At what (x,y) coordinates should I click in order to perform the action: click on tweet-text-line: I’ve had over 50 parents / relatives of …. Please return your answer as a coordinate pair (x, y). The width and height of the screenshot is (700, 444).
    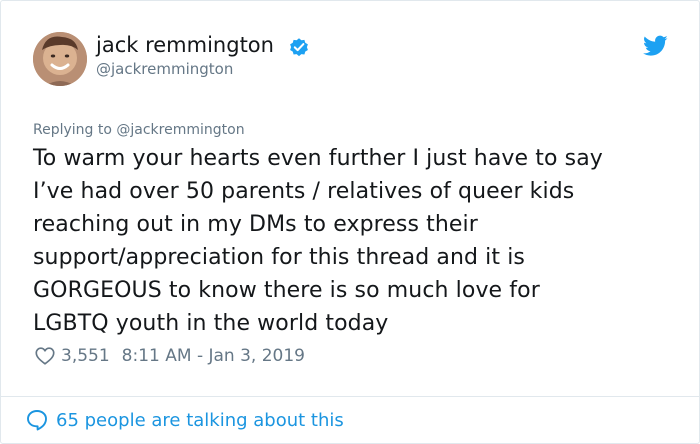
    Looking at the image, I should click on (304, 191).